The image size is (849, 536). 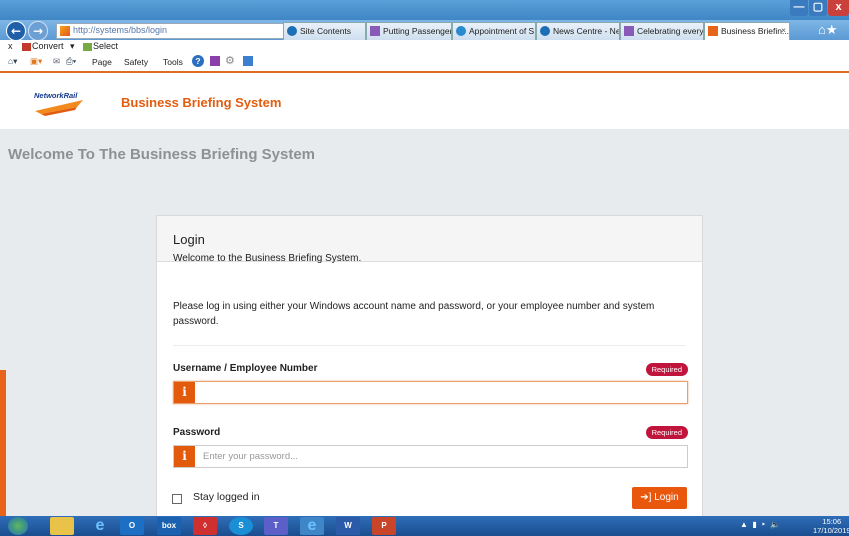 What do you see at coordinates (832, 29) in the screenshot?
I see `favorites-star-icon: ★` at bounding box center [832, 29].